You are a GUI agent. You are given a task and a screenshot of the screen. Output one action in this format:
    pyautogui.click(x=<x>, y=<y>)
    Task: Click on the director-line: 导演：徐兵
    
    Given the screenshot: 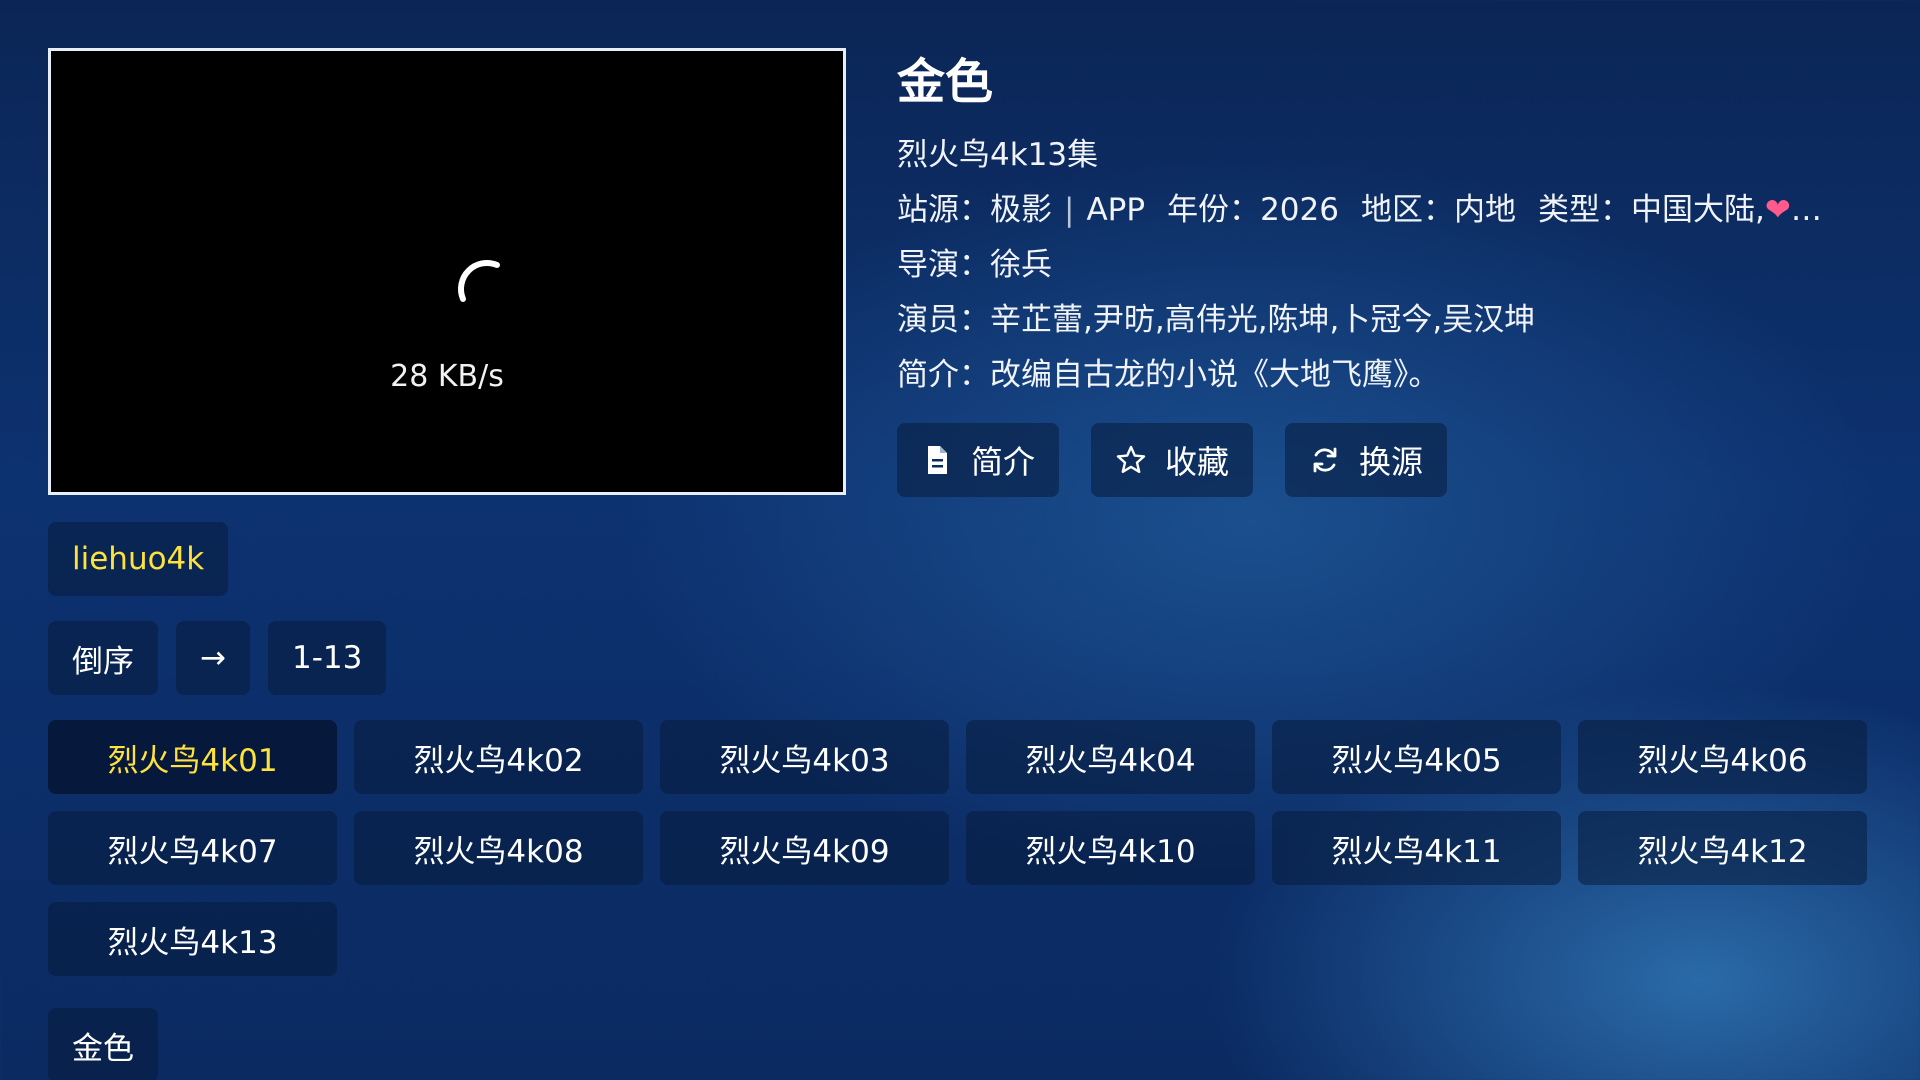 What is the action you would take?
    pyautogui.click(x=1387, y=265)
    